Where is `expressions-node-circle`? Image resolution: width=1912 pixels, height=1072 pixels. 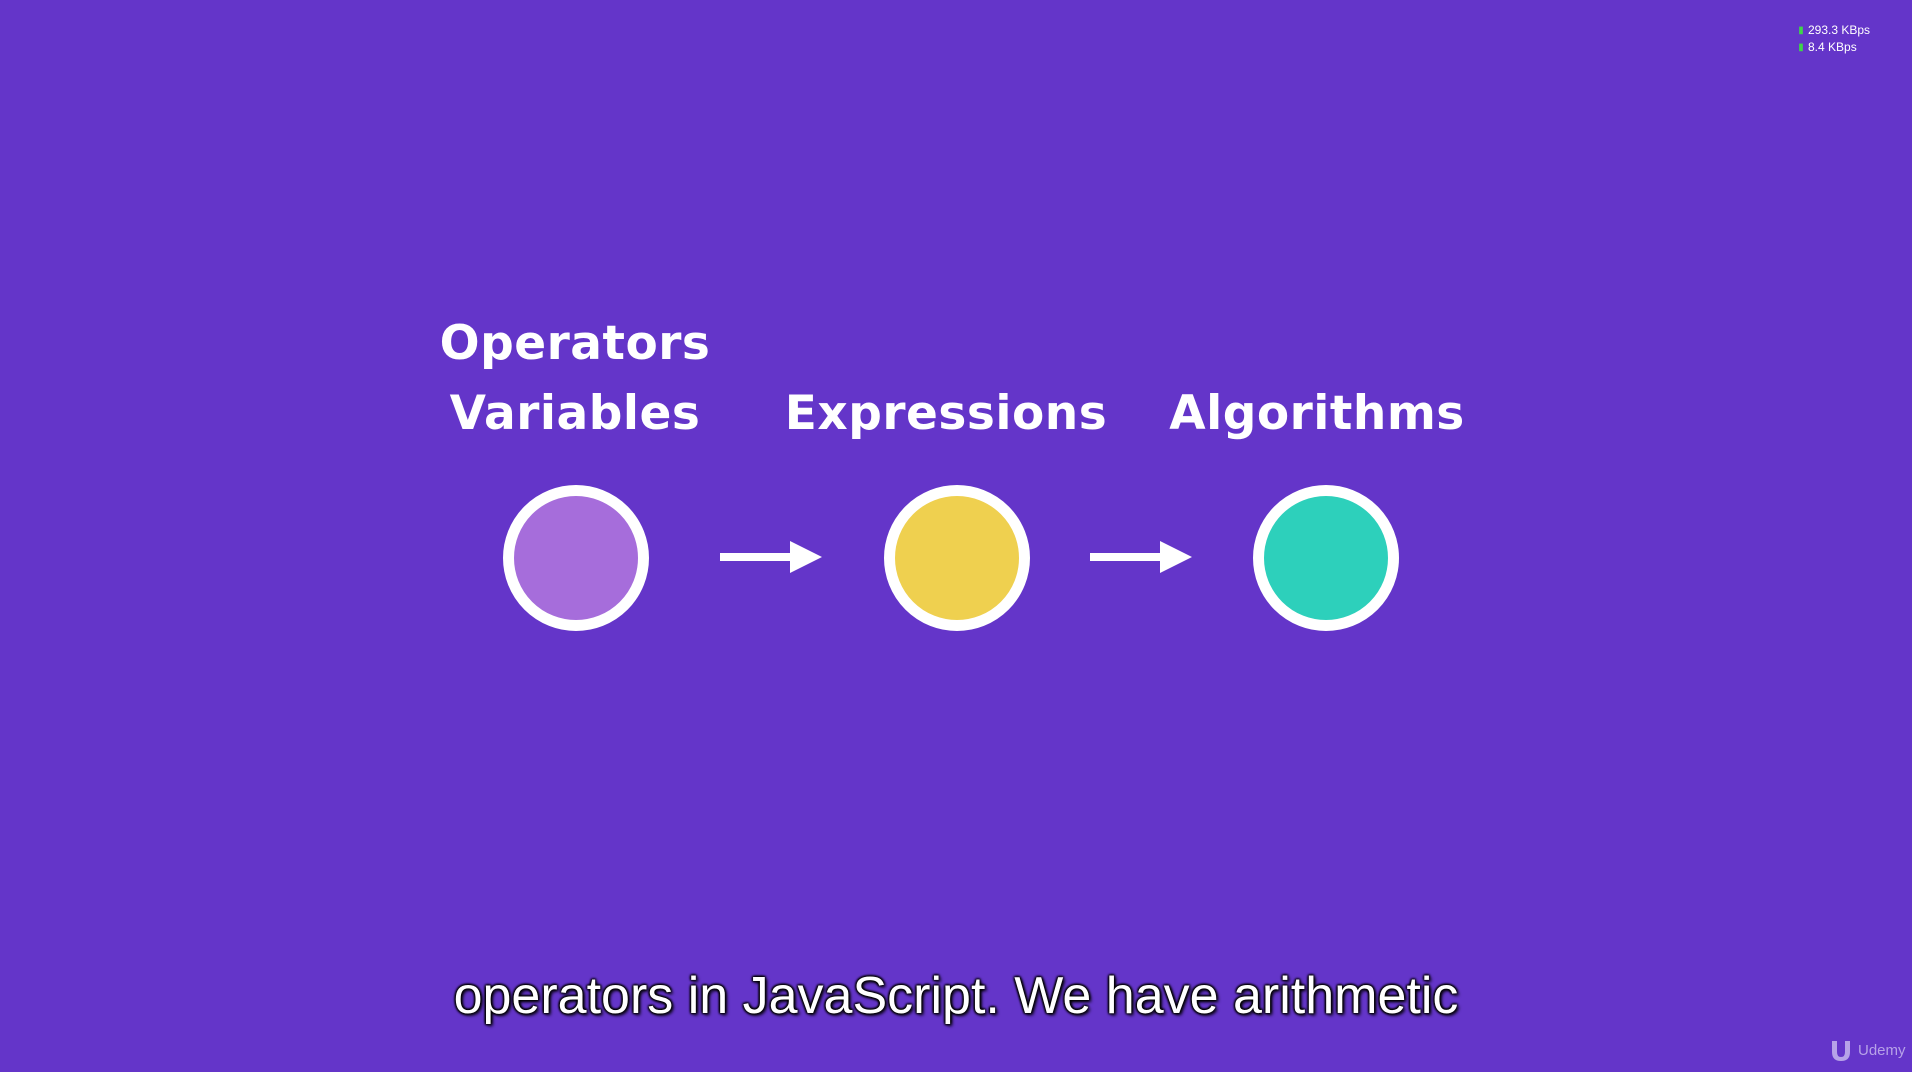
expressions-node-circle is located at coordinates (957, 558).